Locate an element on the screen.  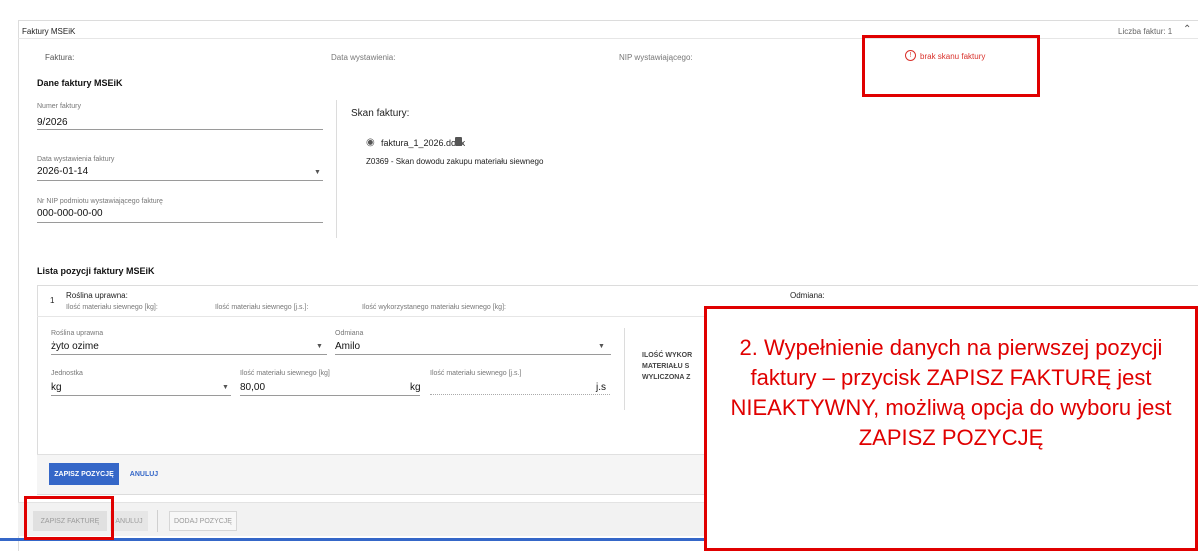
variety-select: Amilo is located at coordinates (347, 346).